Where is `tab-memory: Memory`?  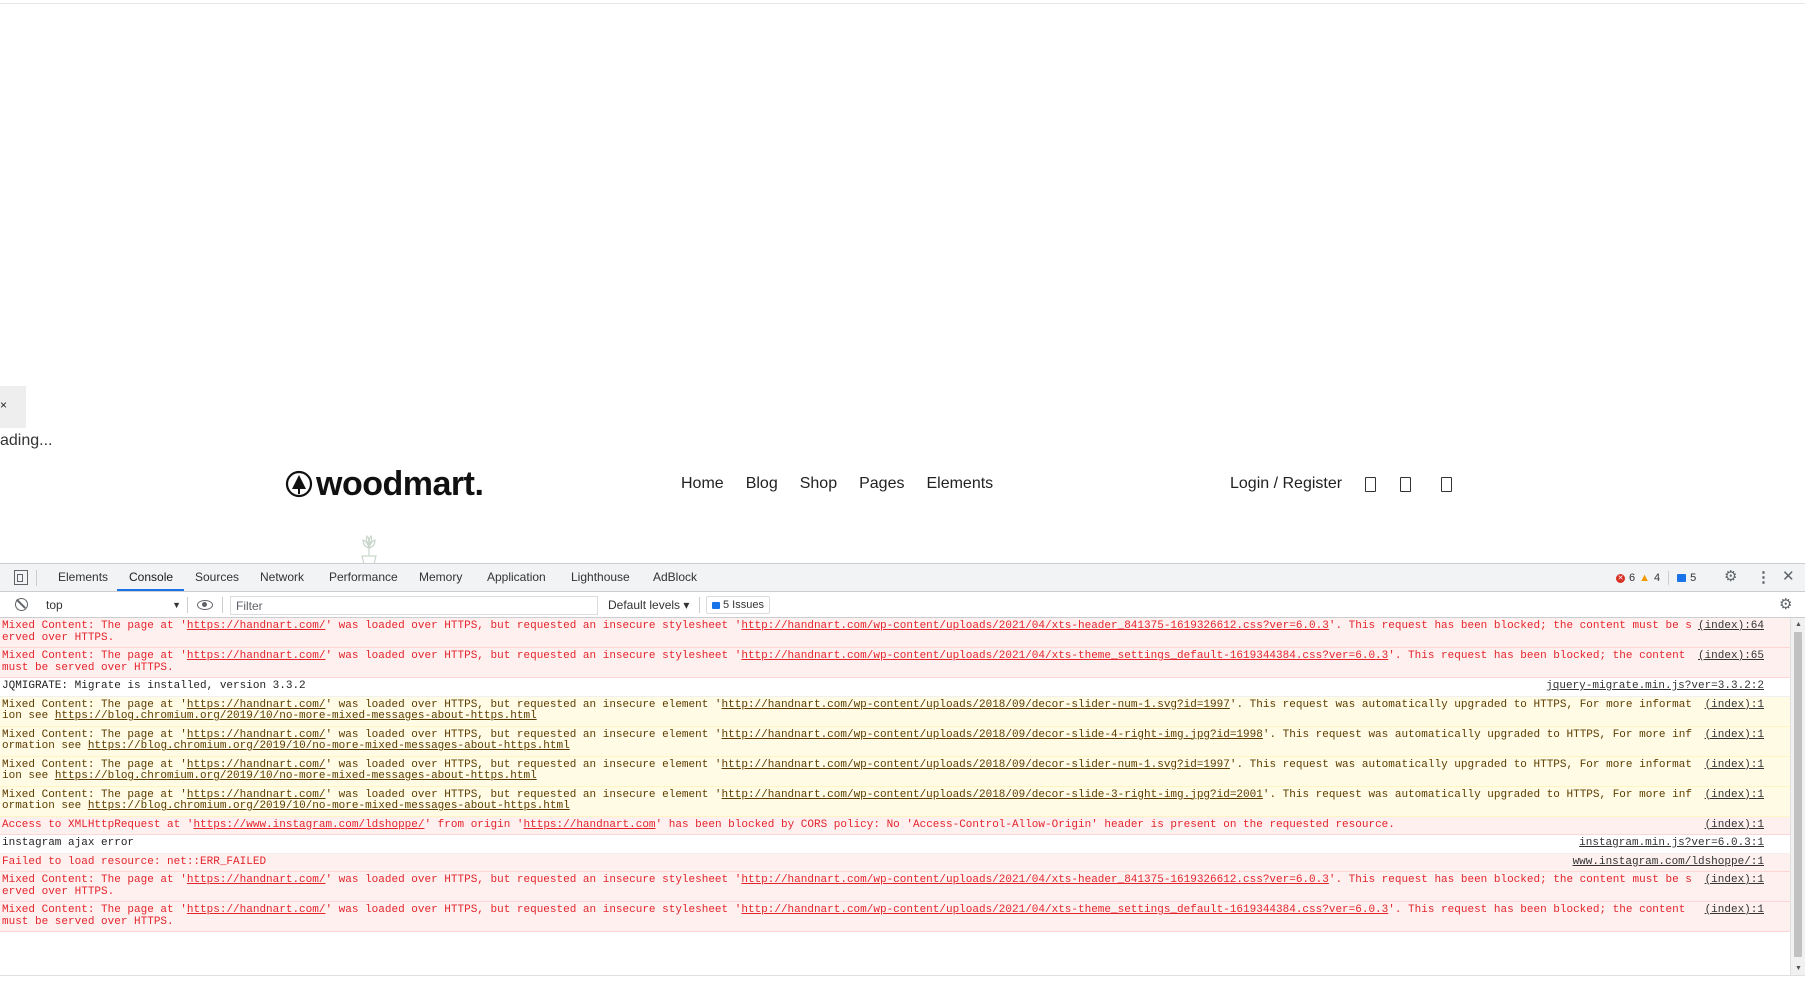 tab-memory: Memory is located at coordinates (440, 577).